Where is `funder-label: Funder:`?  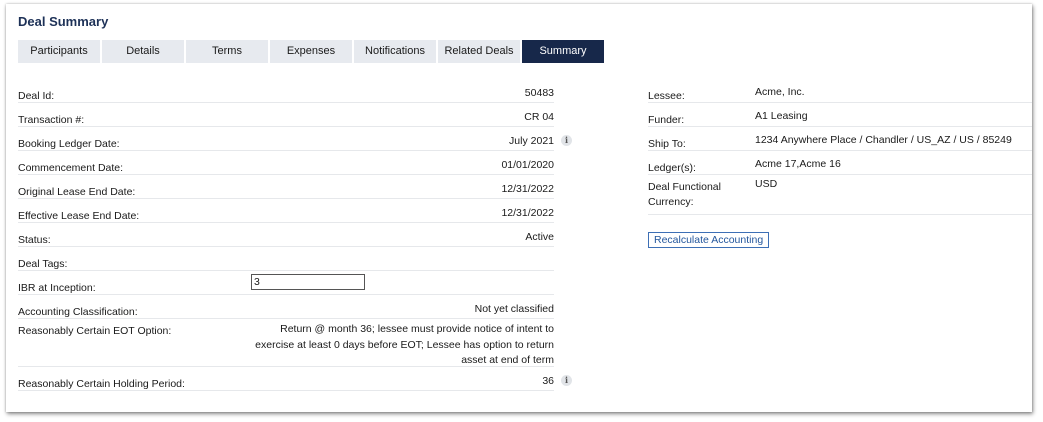
funder-label: Funder: is located at coordinates (666, 120).